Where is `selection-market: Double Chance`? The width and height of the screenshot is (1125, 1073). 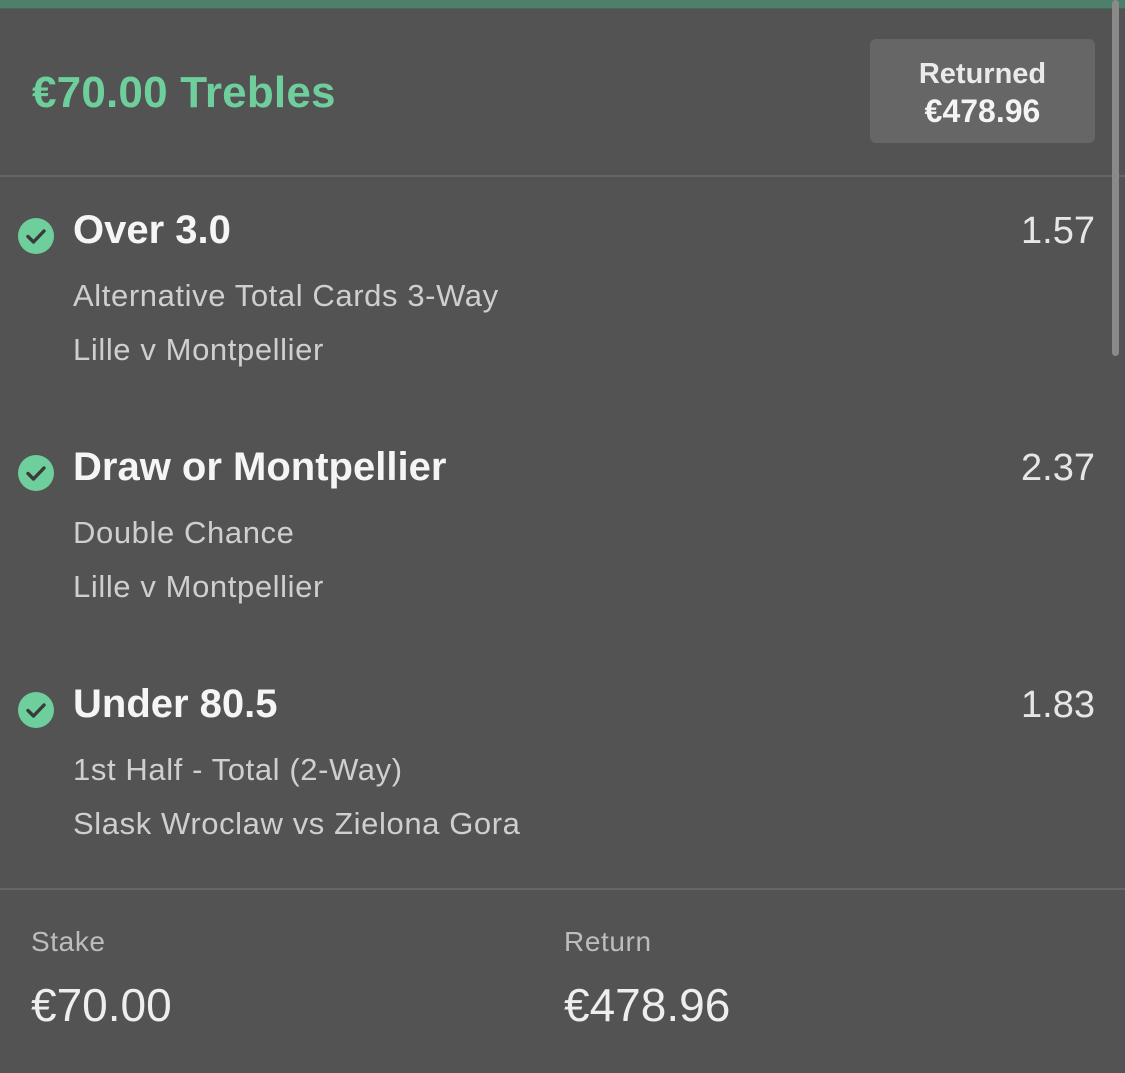 selection-market: Double Chance is located at coordinates (184, 532).